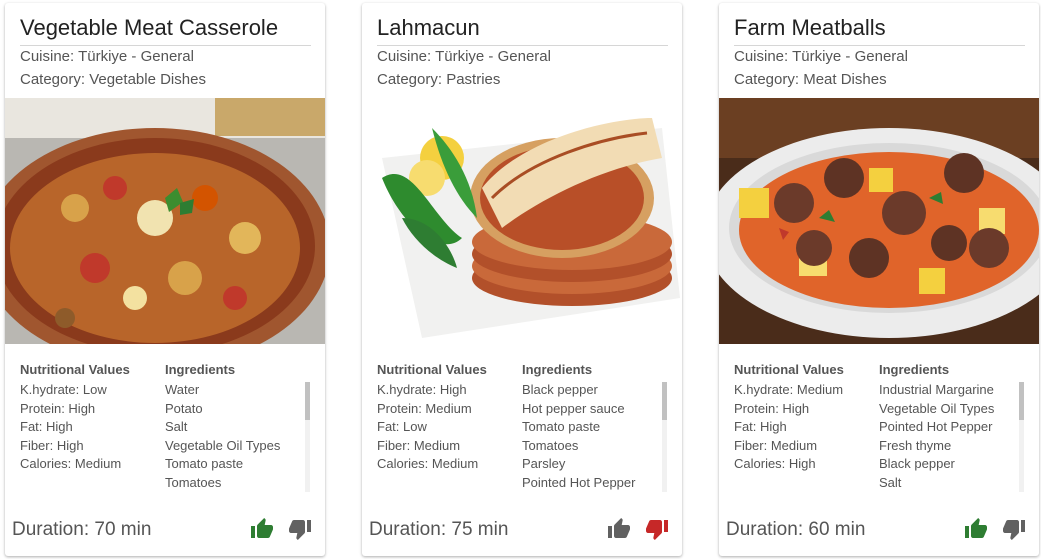 The image size is (1041, 559). I want to click on nutrition-item: K.hydrate: Low, so click(63, 389).